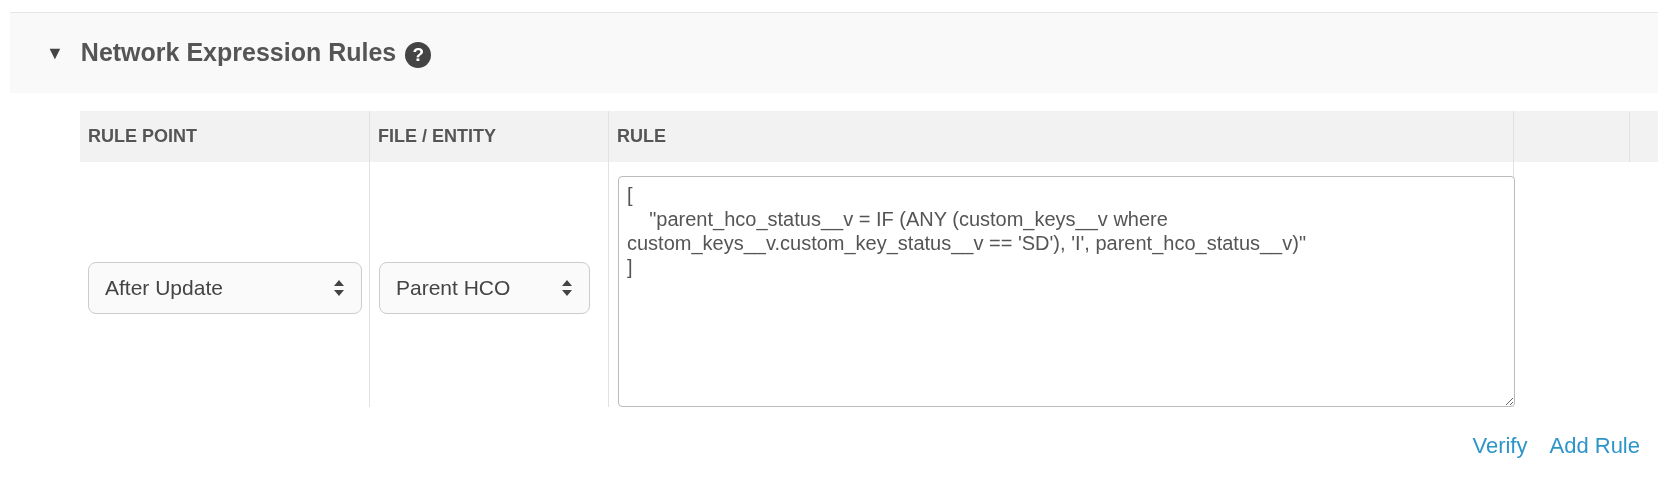 Image resolution: width=1658 pixels, height=482 pixels. I want to click on column-header: RULE POINT, so click(142, 136).